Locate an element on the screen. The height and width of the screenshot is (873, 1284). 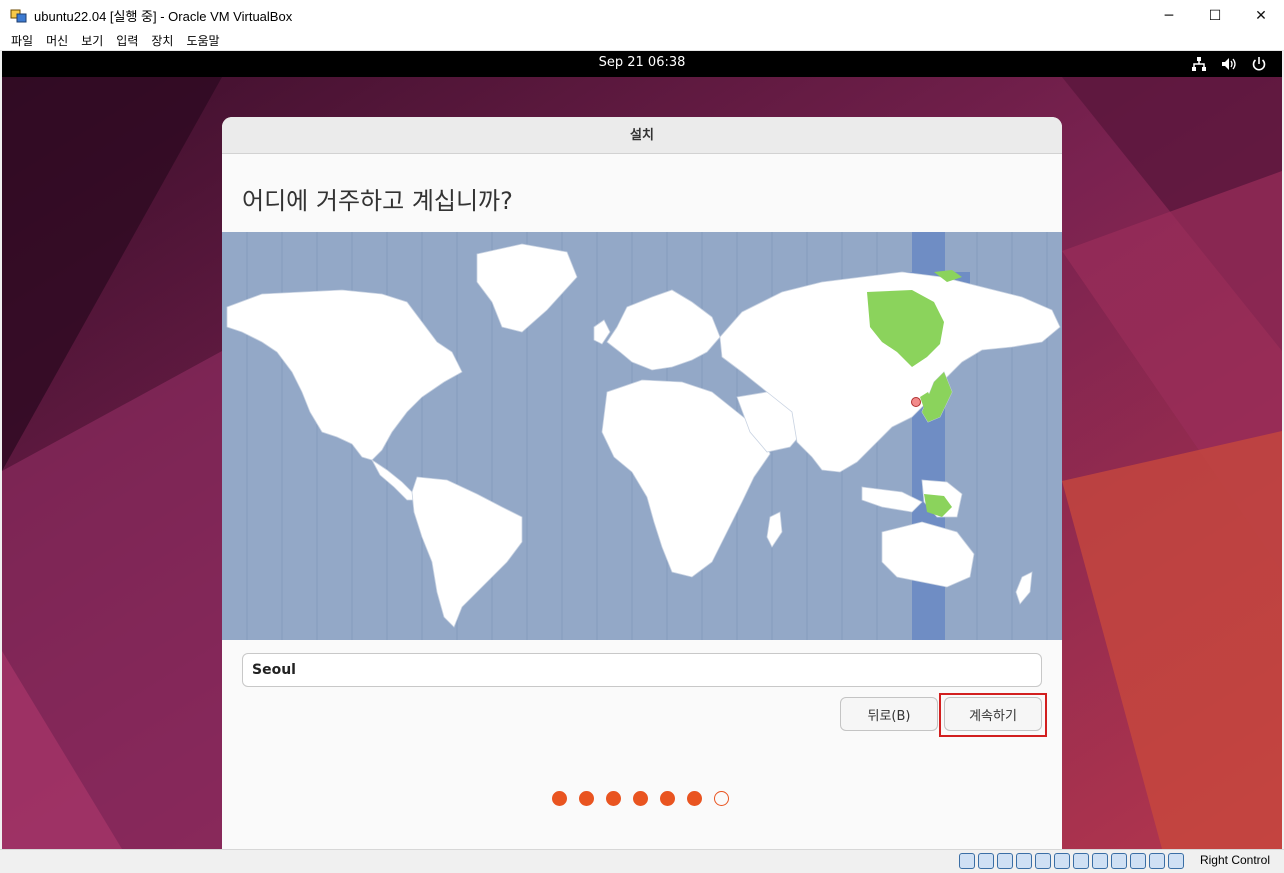
optical-drive-icon is located at coordinates (986, 861).